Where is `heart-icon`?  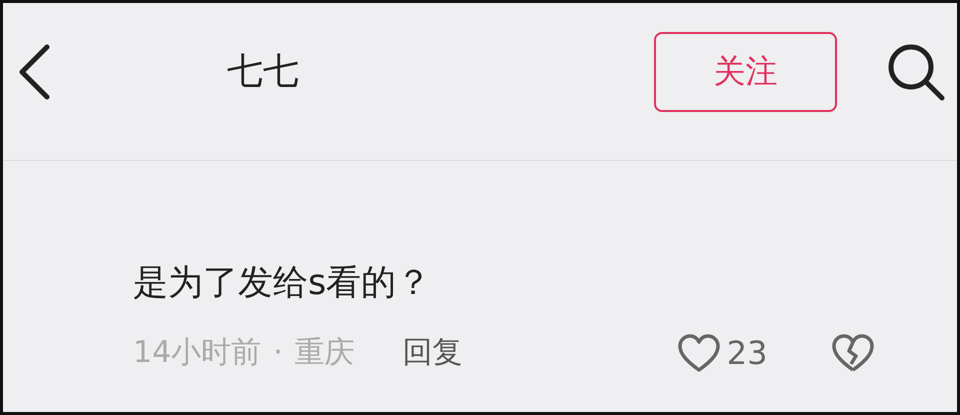
heart-icon is located at coordinates (698, 352).